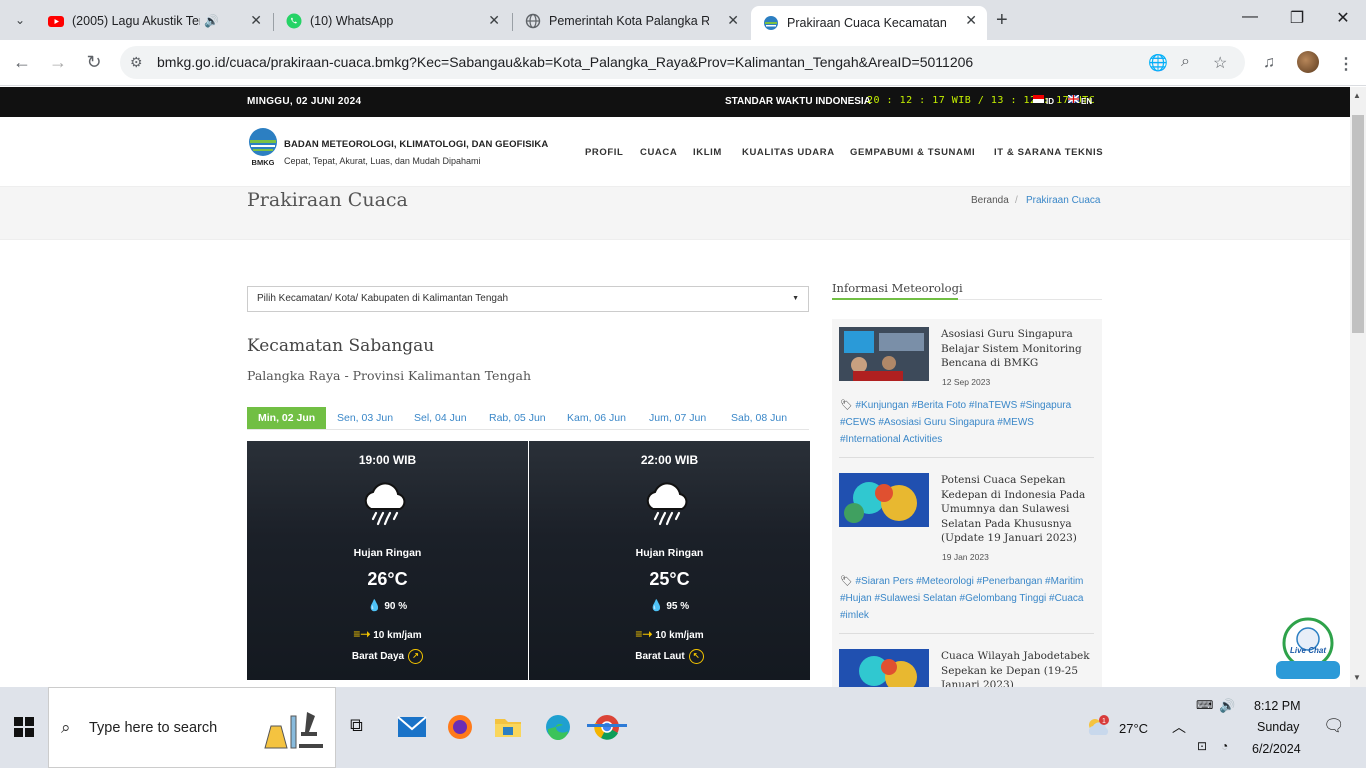 This screenshot has height=768, width=1366. I want to click on menu-dots-icon: ⋮, so click(1346, 64).